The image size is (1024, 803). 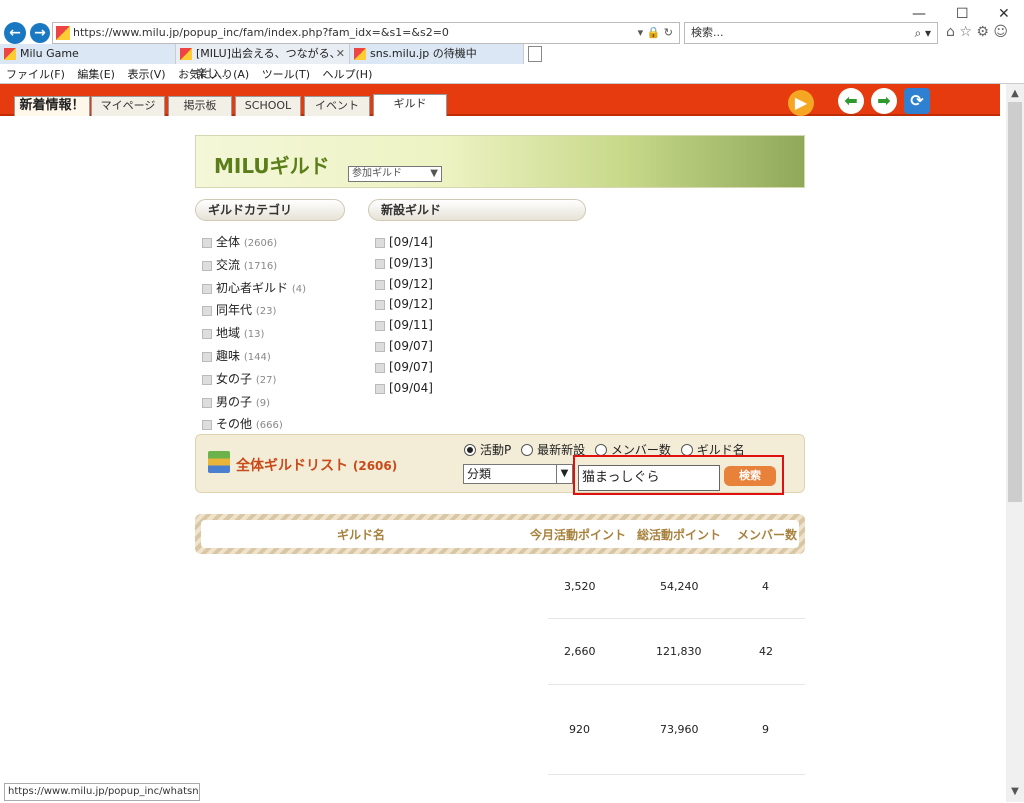 I want to click on page-scrollbar: ▲ ▼, so click(x=1015, y=443).